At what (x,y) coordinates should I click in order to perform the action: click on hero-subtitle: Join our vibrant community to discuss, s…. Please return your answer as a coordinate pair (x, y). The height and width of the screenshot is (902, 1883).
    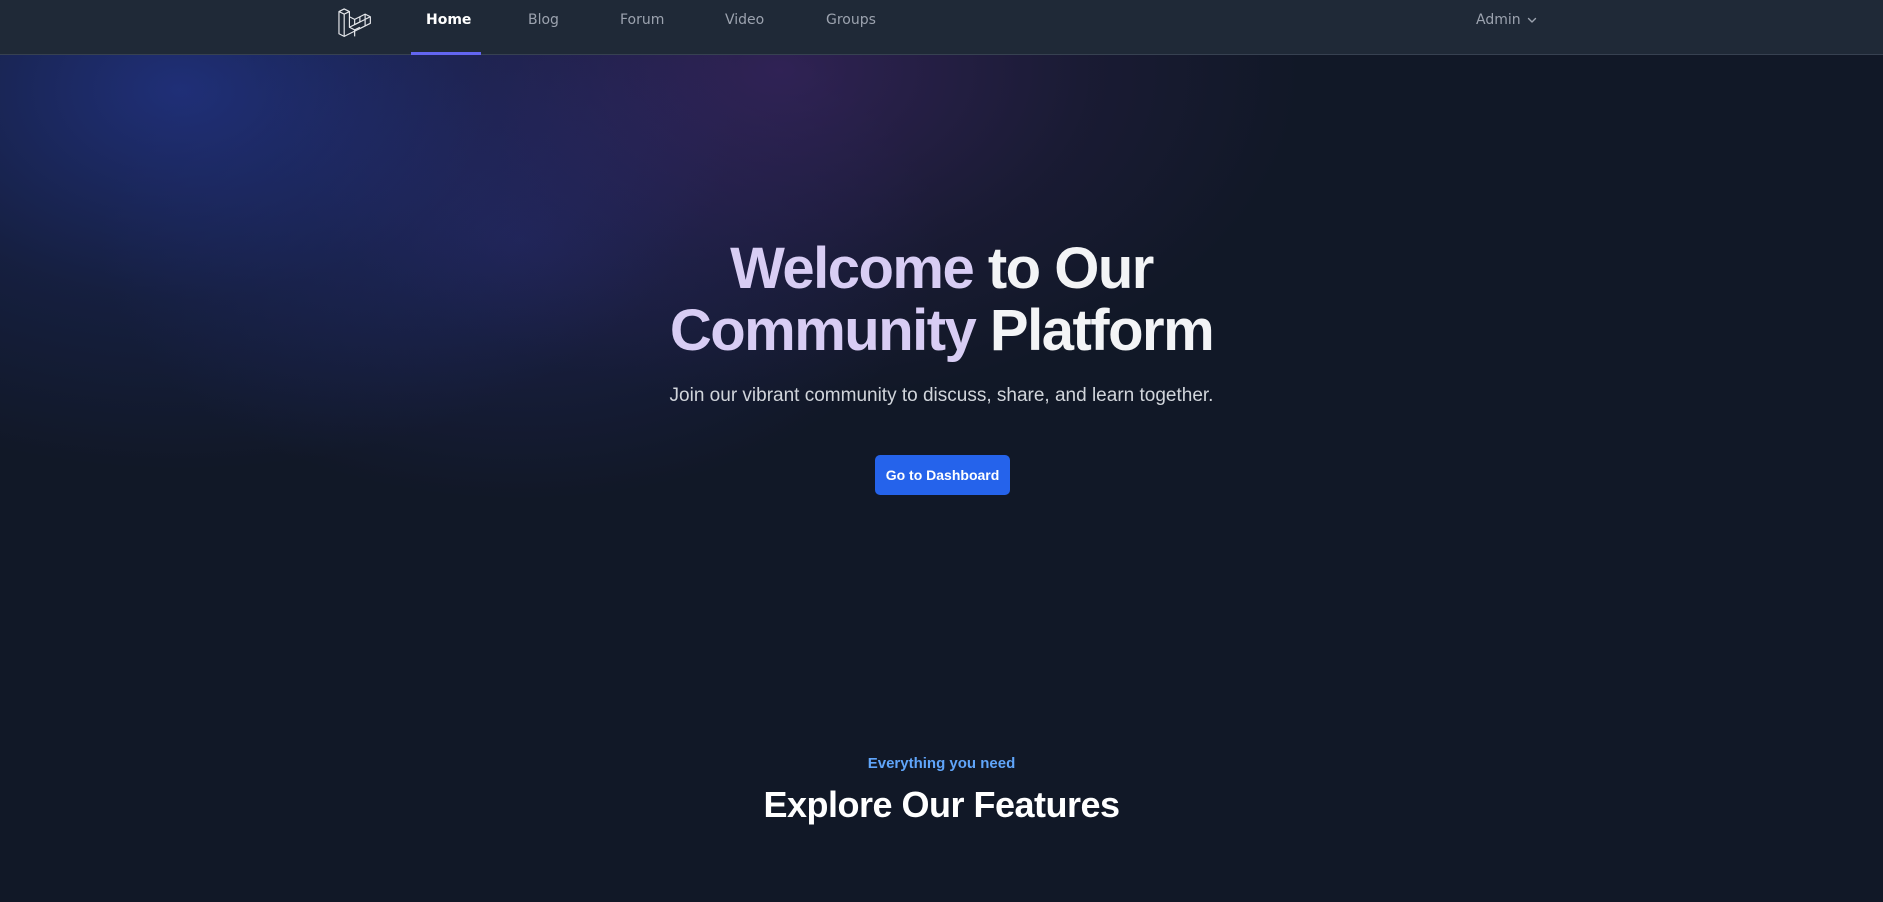
    Looking at the image, I should click on (941, 395).